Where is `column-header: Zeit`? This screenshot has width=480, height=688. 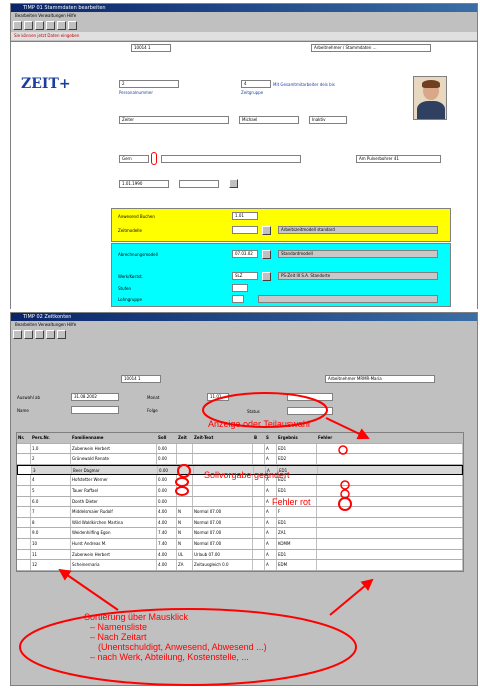
column-header: Zeit is located at coordinates (185, 438).